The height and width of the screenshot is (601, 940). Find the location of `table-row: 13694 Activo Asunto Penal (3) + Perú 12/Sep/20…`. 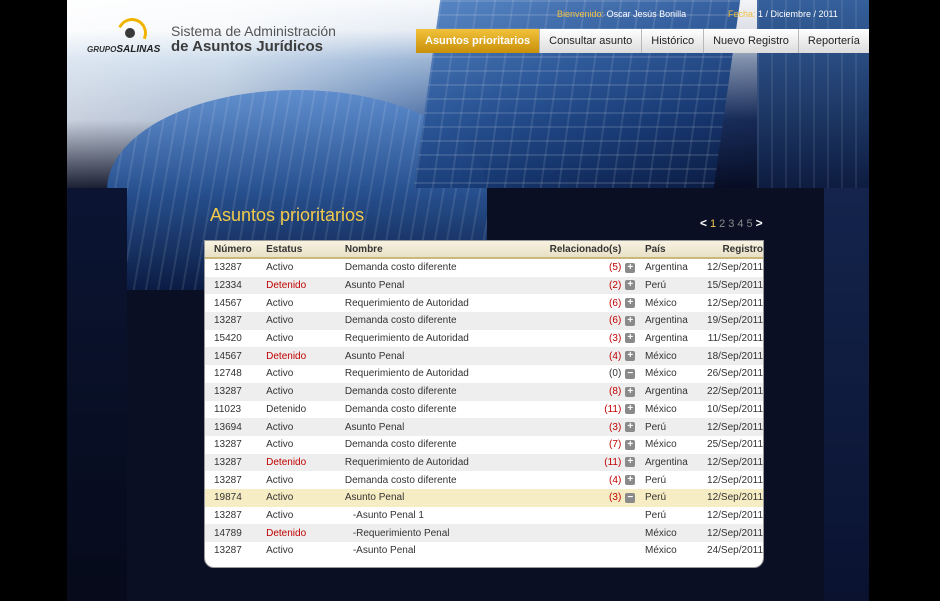

table-row: 13694 Activo Asunto Penal (3) + Perú 12/Sep/20… is located at coordinates (484, 427).